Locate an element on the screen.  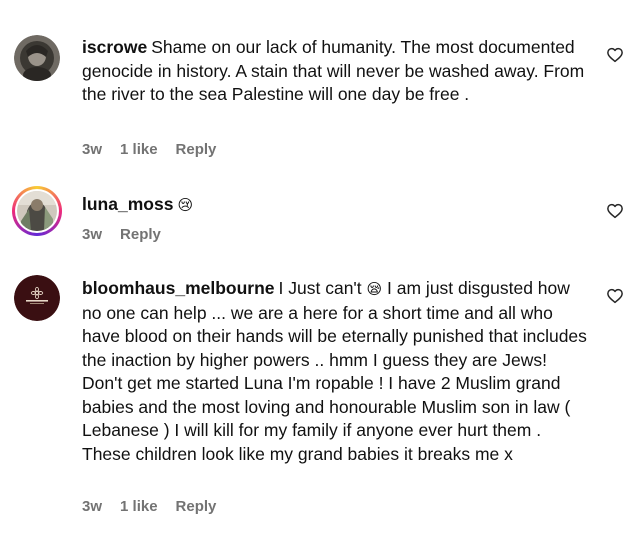
brand-logo-icon is located at coordinates (37, 298).